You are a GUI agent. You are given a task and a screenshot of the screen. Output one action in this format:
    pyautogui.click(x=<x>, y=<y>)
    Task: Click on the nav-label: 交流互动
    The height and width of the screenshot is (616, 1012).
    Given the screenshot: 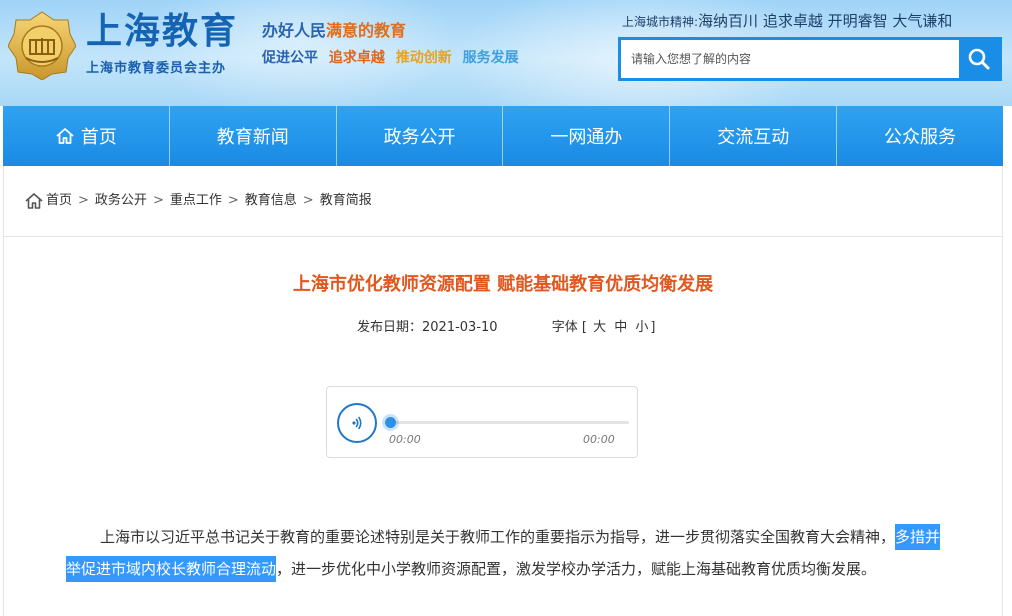 What is the action you would take?
    pyautogui.click(x=753, y=137)
    